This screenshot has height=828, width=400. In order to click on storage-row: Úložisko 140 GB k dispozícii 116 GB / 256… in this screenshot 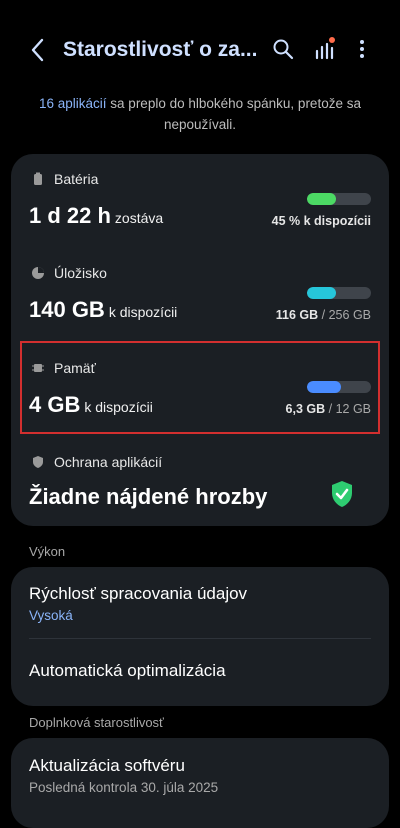, I will do `click(200, 297)`.